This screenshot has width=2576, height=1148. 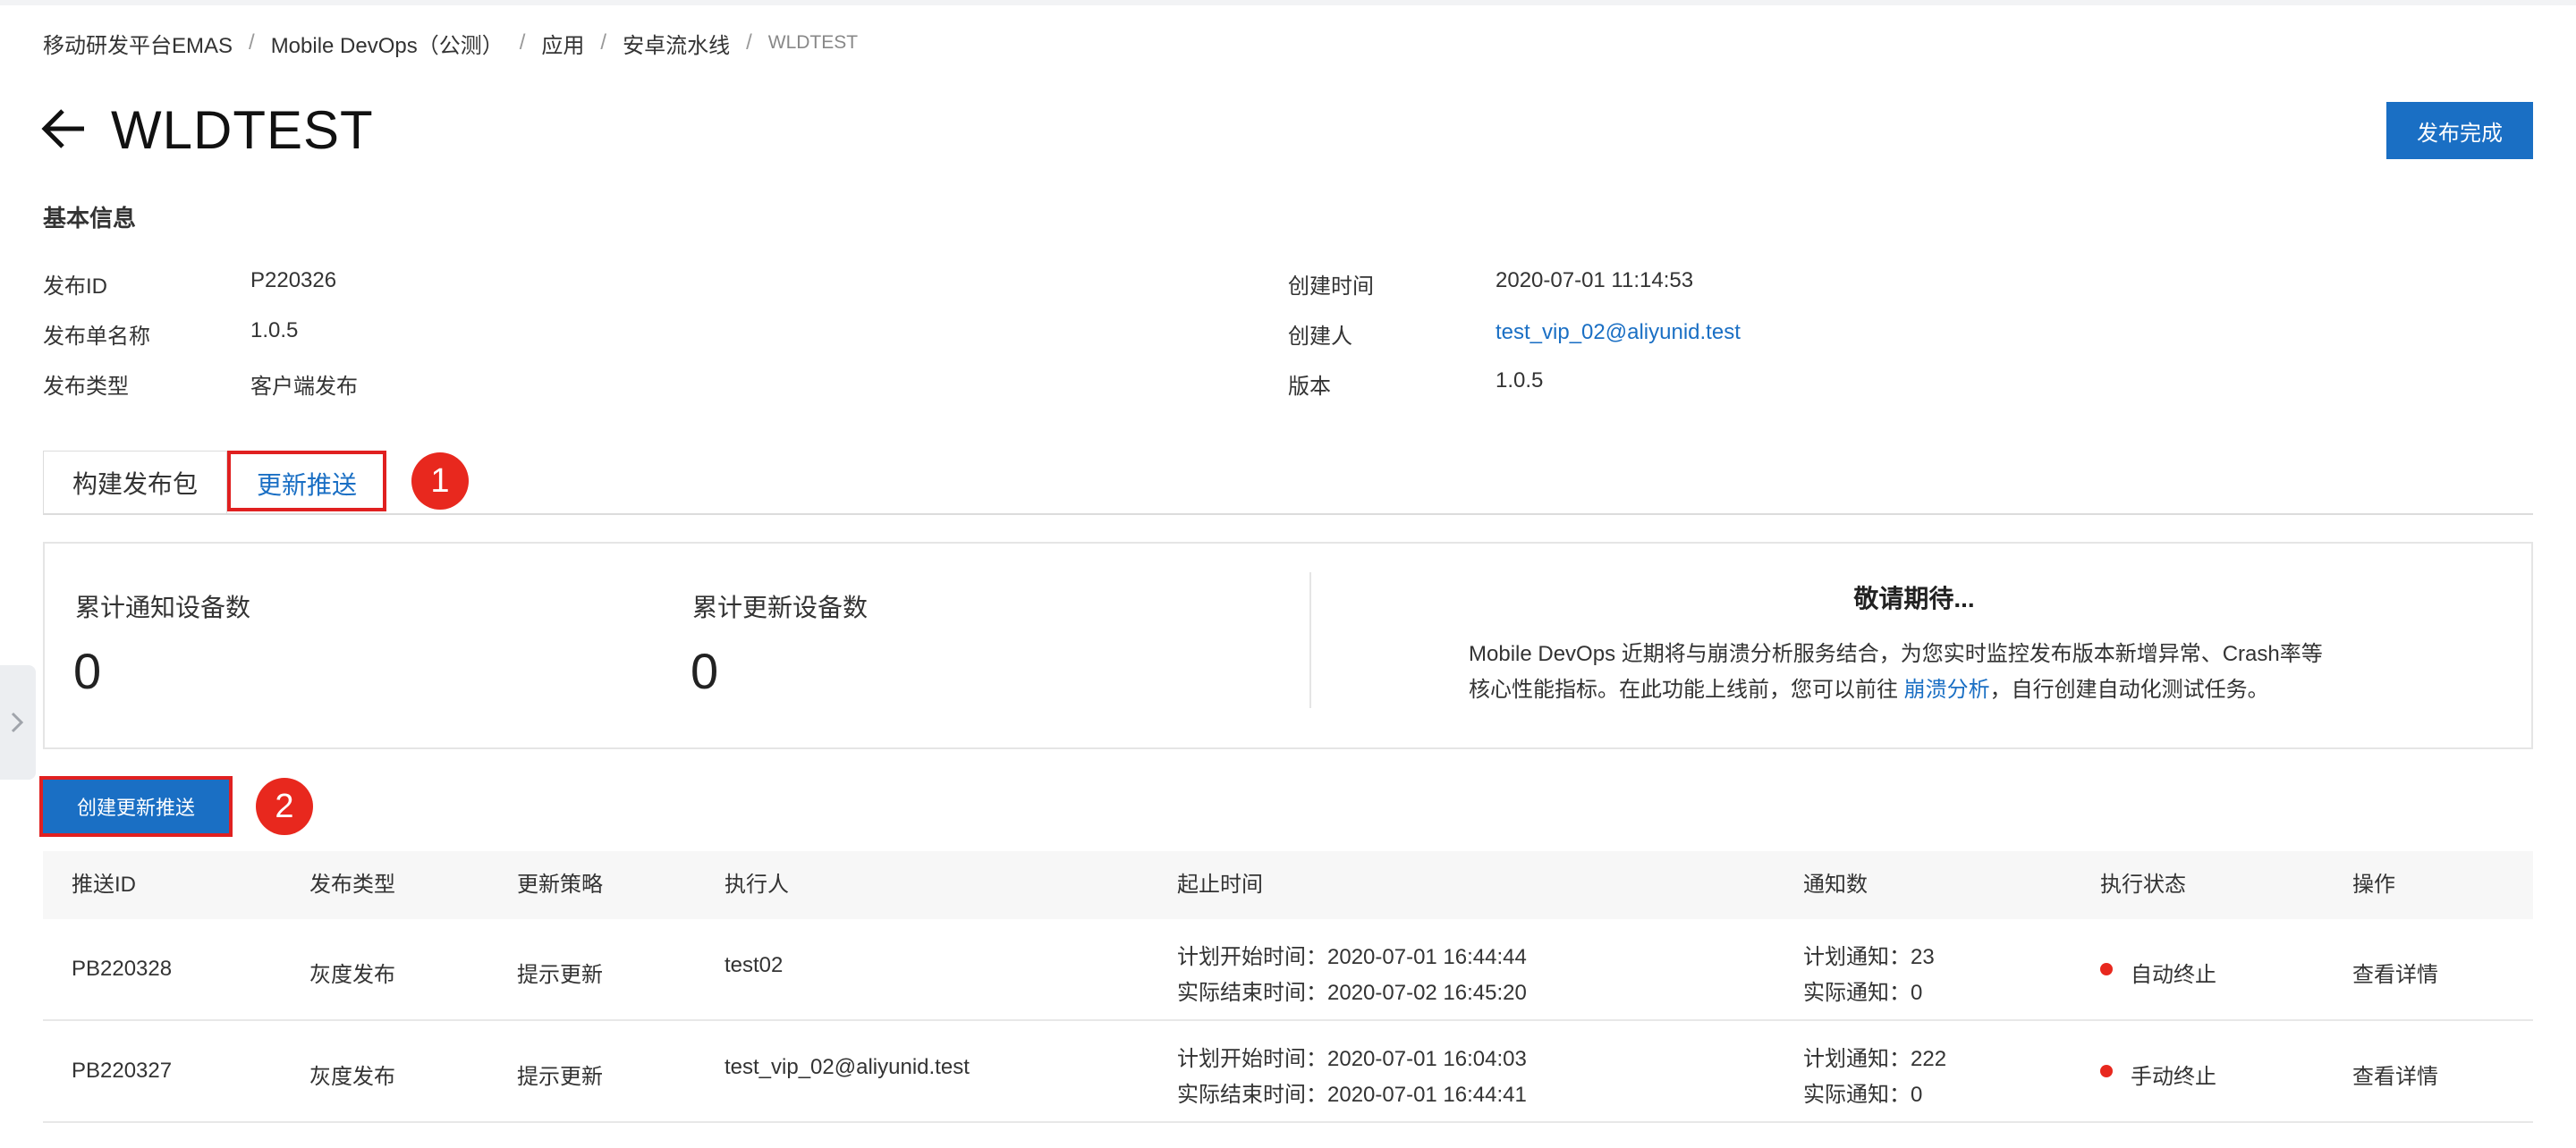 What do you see at coordinates (136, 806) in the screenshot?
I see `highlight-box-create` at bounding box center [136, 806].